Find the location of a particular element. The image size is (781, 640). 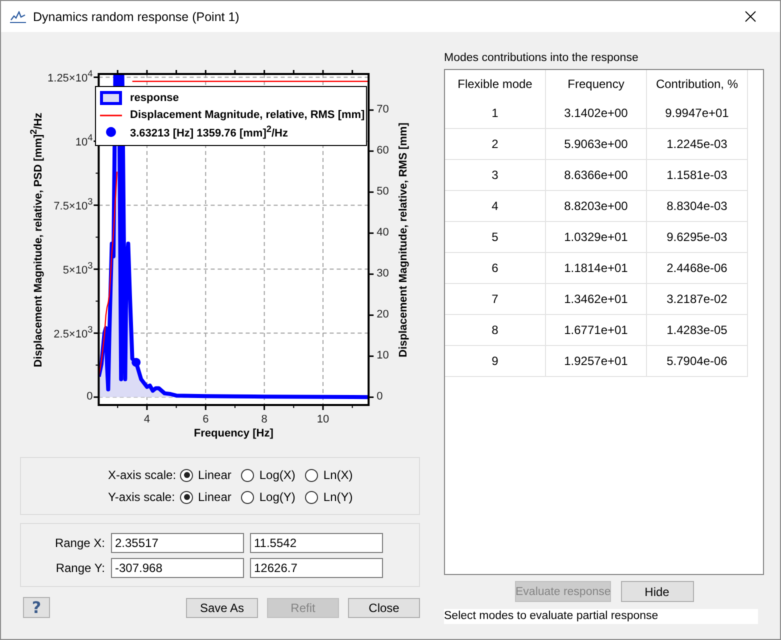

table-cell: 1.1814e+01 is located at coordinates (596, 268).